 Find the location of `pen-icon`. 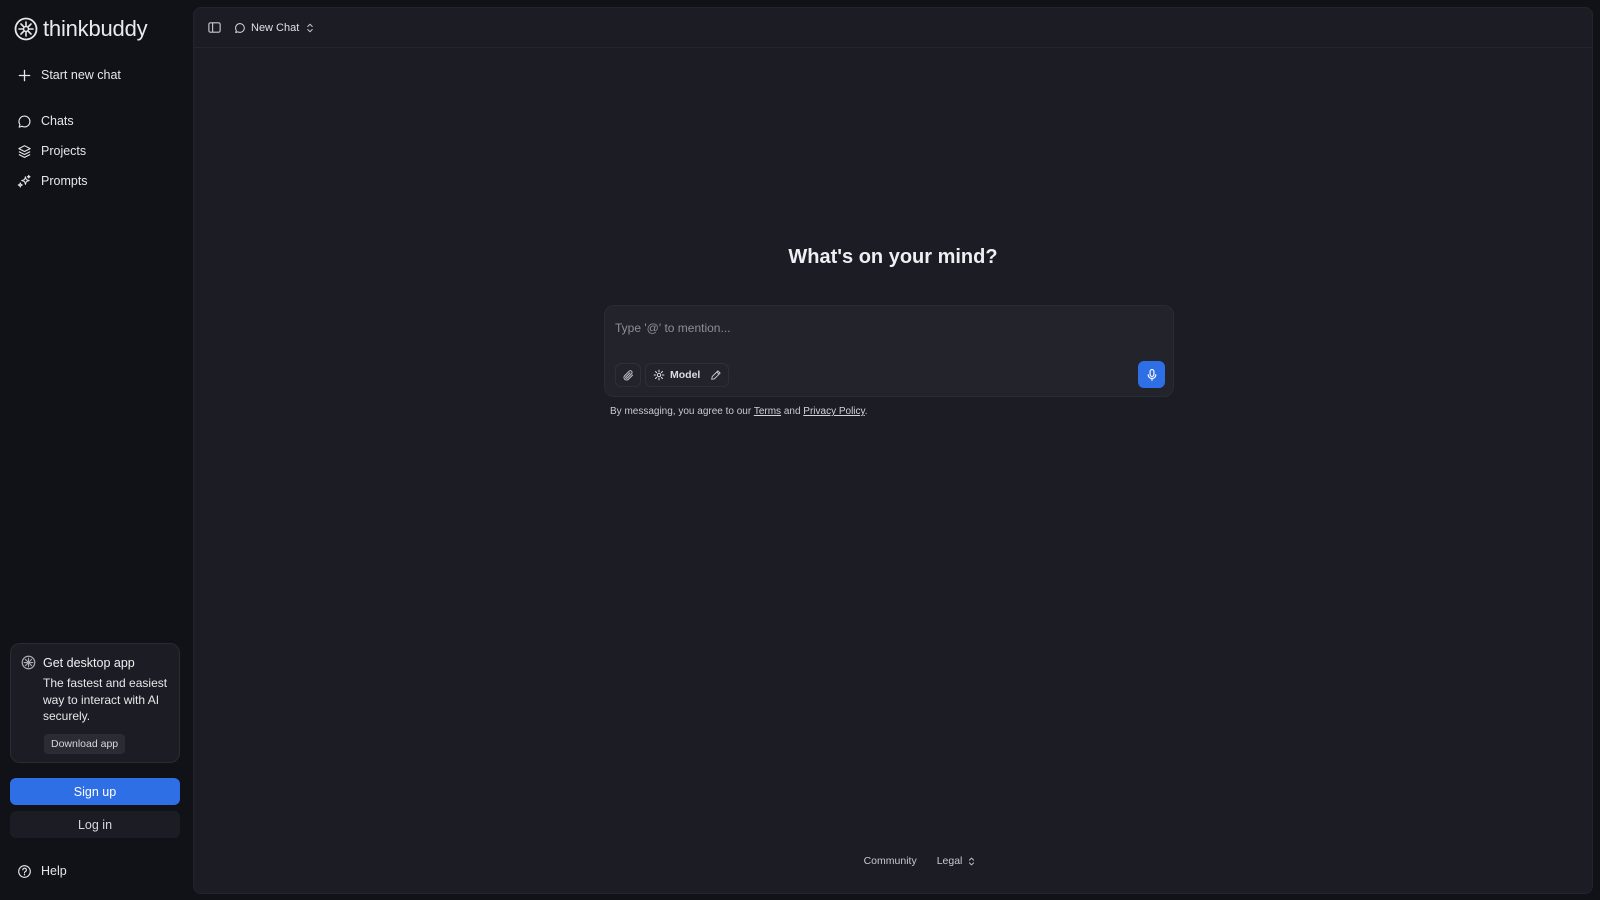

pen-icon is located at coordinates (716, 375).